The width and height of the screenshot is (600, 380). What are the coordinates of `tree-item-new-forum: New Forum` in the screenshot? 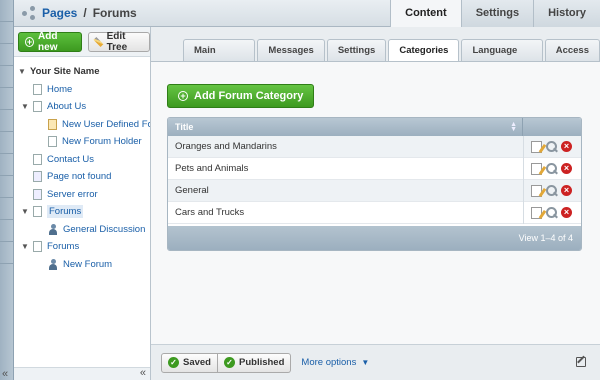 It's located at (82, 265).